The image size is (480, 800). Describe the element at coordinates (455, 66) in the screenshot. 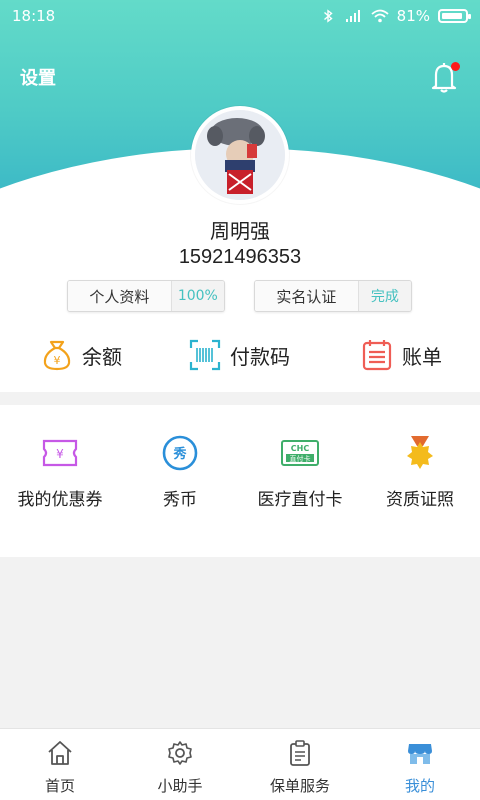

I see `notification-dot` at that location.